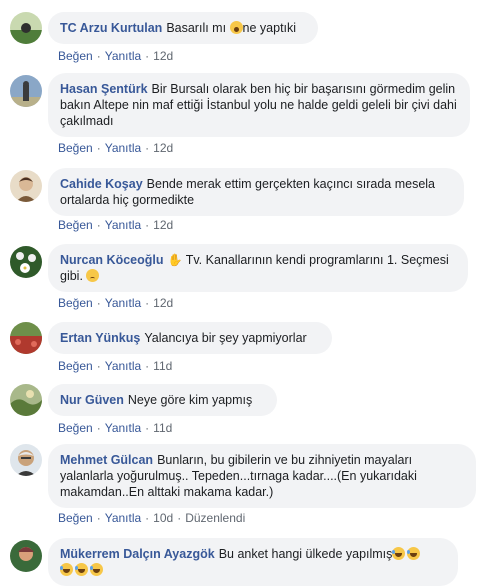 This screenshot has height=586, width=498. I want to click on comment-text: Yalancıya bir şey yapmiyorlar, so click(225, 338).